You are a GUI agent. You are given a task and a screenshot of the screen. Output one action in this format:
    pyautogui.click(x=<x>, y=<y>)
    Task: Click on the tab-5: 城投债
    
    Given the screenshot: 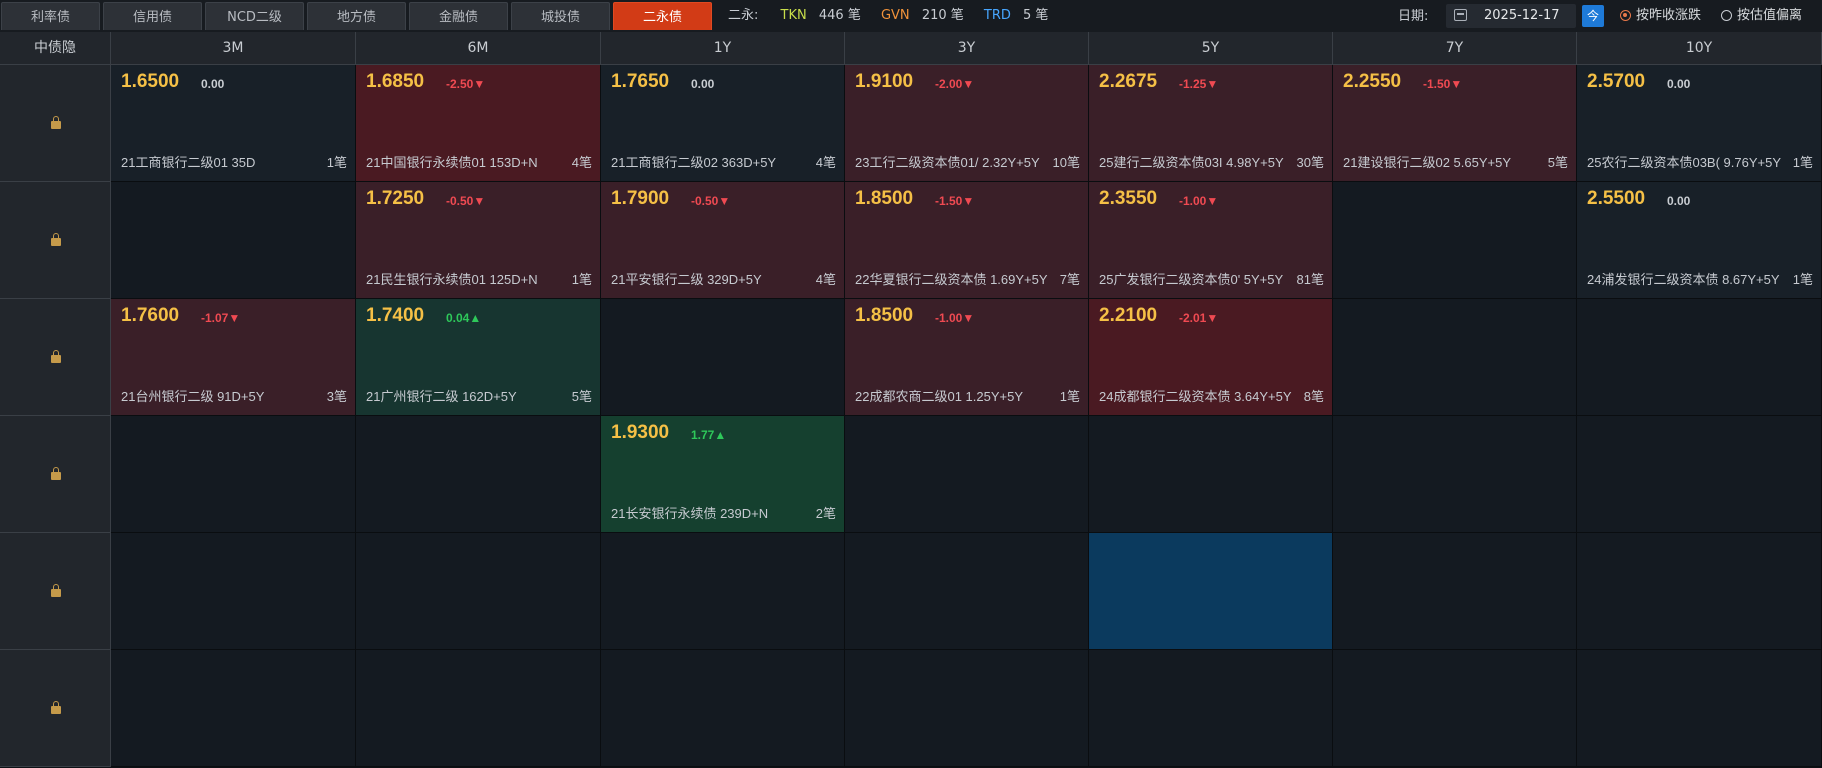 What is the action you would take?
    pyautogui.click(x=560, y=16)
    